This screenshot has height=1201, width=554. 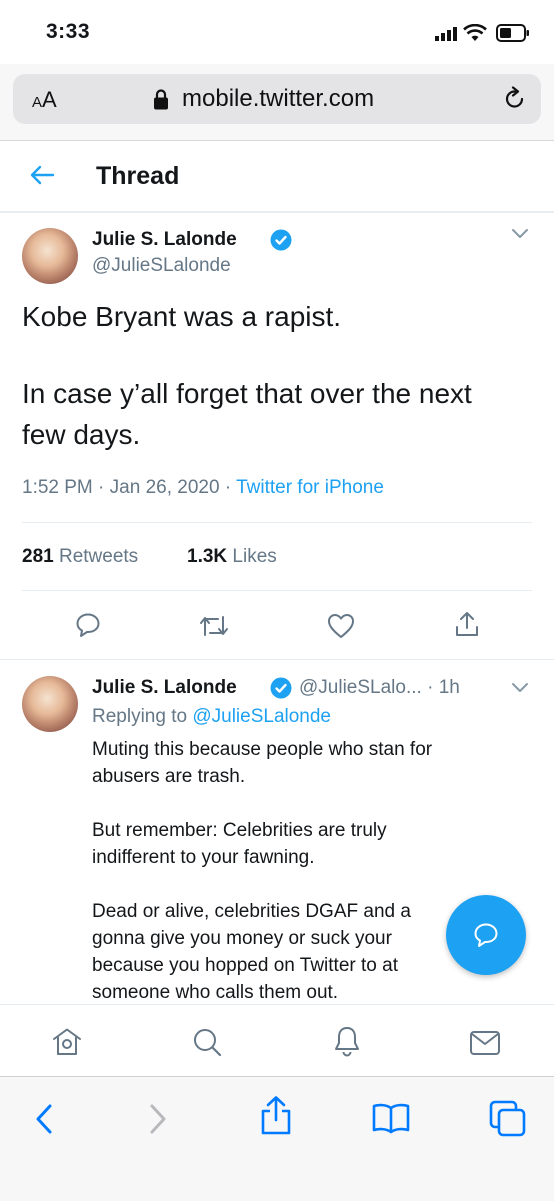 I want to click on signal-icon, so click(x=446, y=34).